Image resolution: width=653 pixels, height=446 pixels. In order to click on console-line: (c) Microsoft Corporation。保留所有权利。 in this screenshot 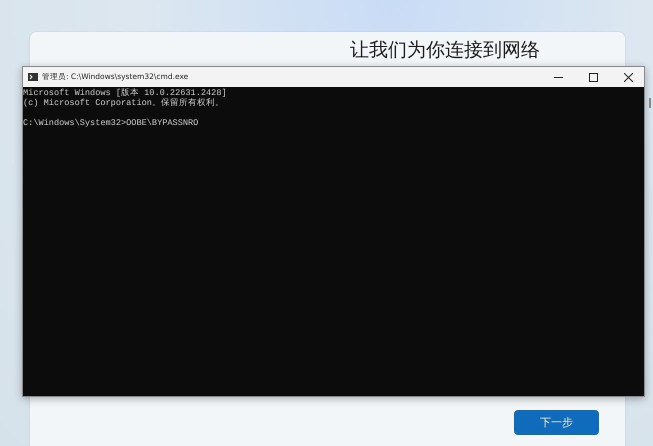, I will do `click(124, 103)`.